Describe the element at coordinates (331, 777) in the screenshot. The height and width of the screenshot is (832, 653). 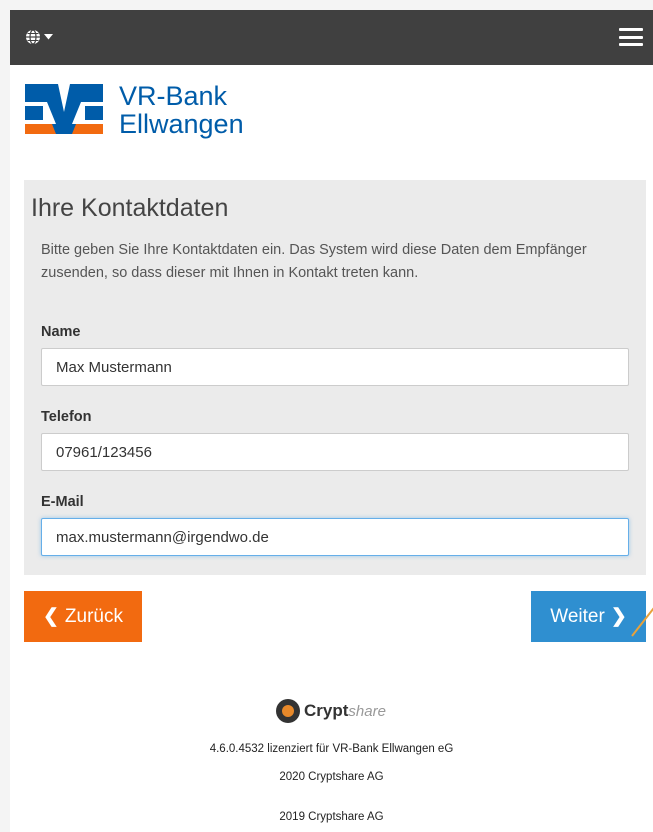
I see `copyright-2020: 2020 Cryptshare AG` at that location.